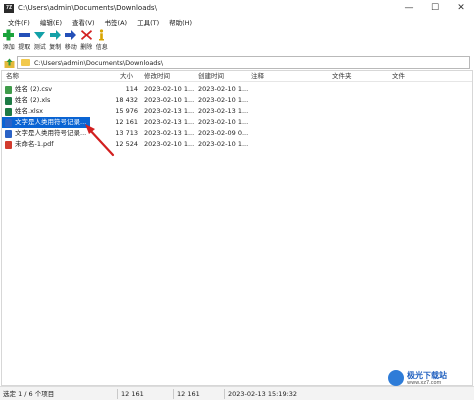 Image resolution: width=474 pixels, height=400 pixels. I want to click on pdf-file-icon, so click(8, 144).